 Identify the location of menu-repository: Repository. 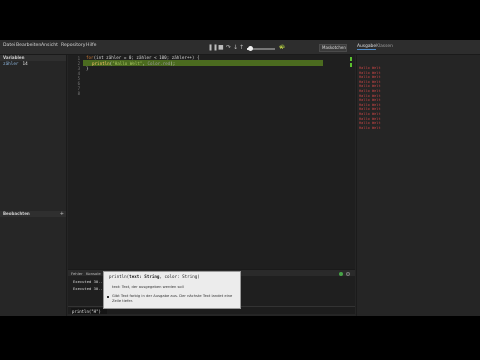
(73, 45).